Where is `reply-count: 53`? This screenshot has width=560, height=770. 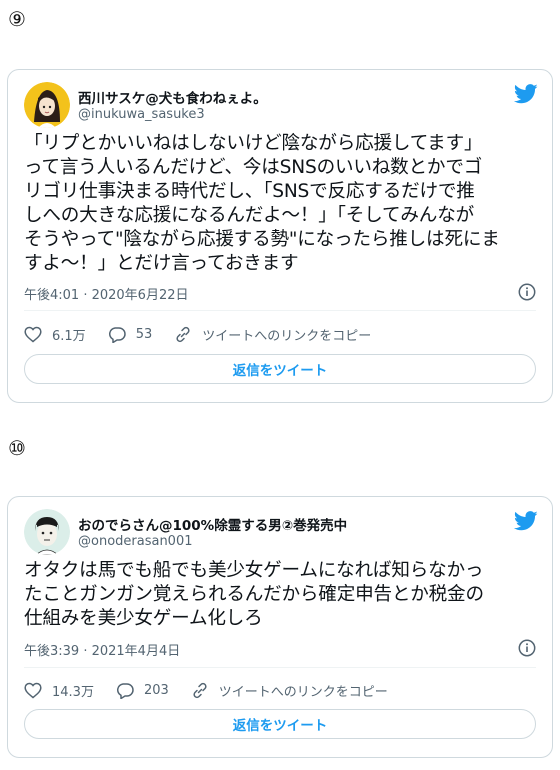
reply-count: 53 is located at coordinates (144, 334).